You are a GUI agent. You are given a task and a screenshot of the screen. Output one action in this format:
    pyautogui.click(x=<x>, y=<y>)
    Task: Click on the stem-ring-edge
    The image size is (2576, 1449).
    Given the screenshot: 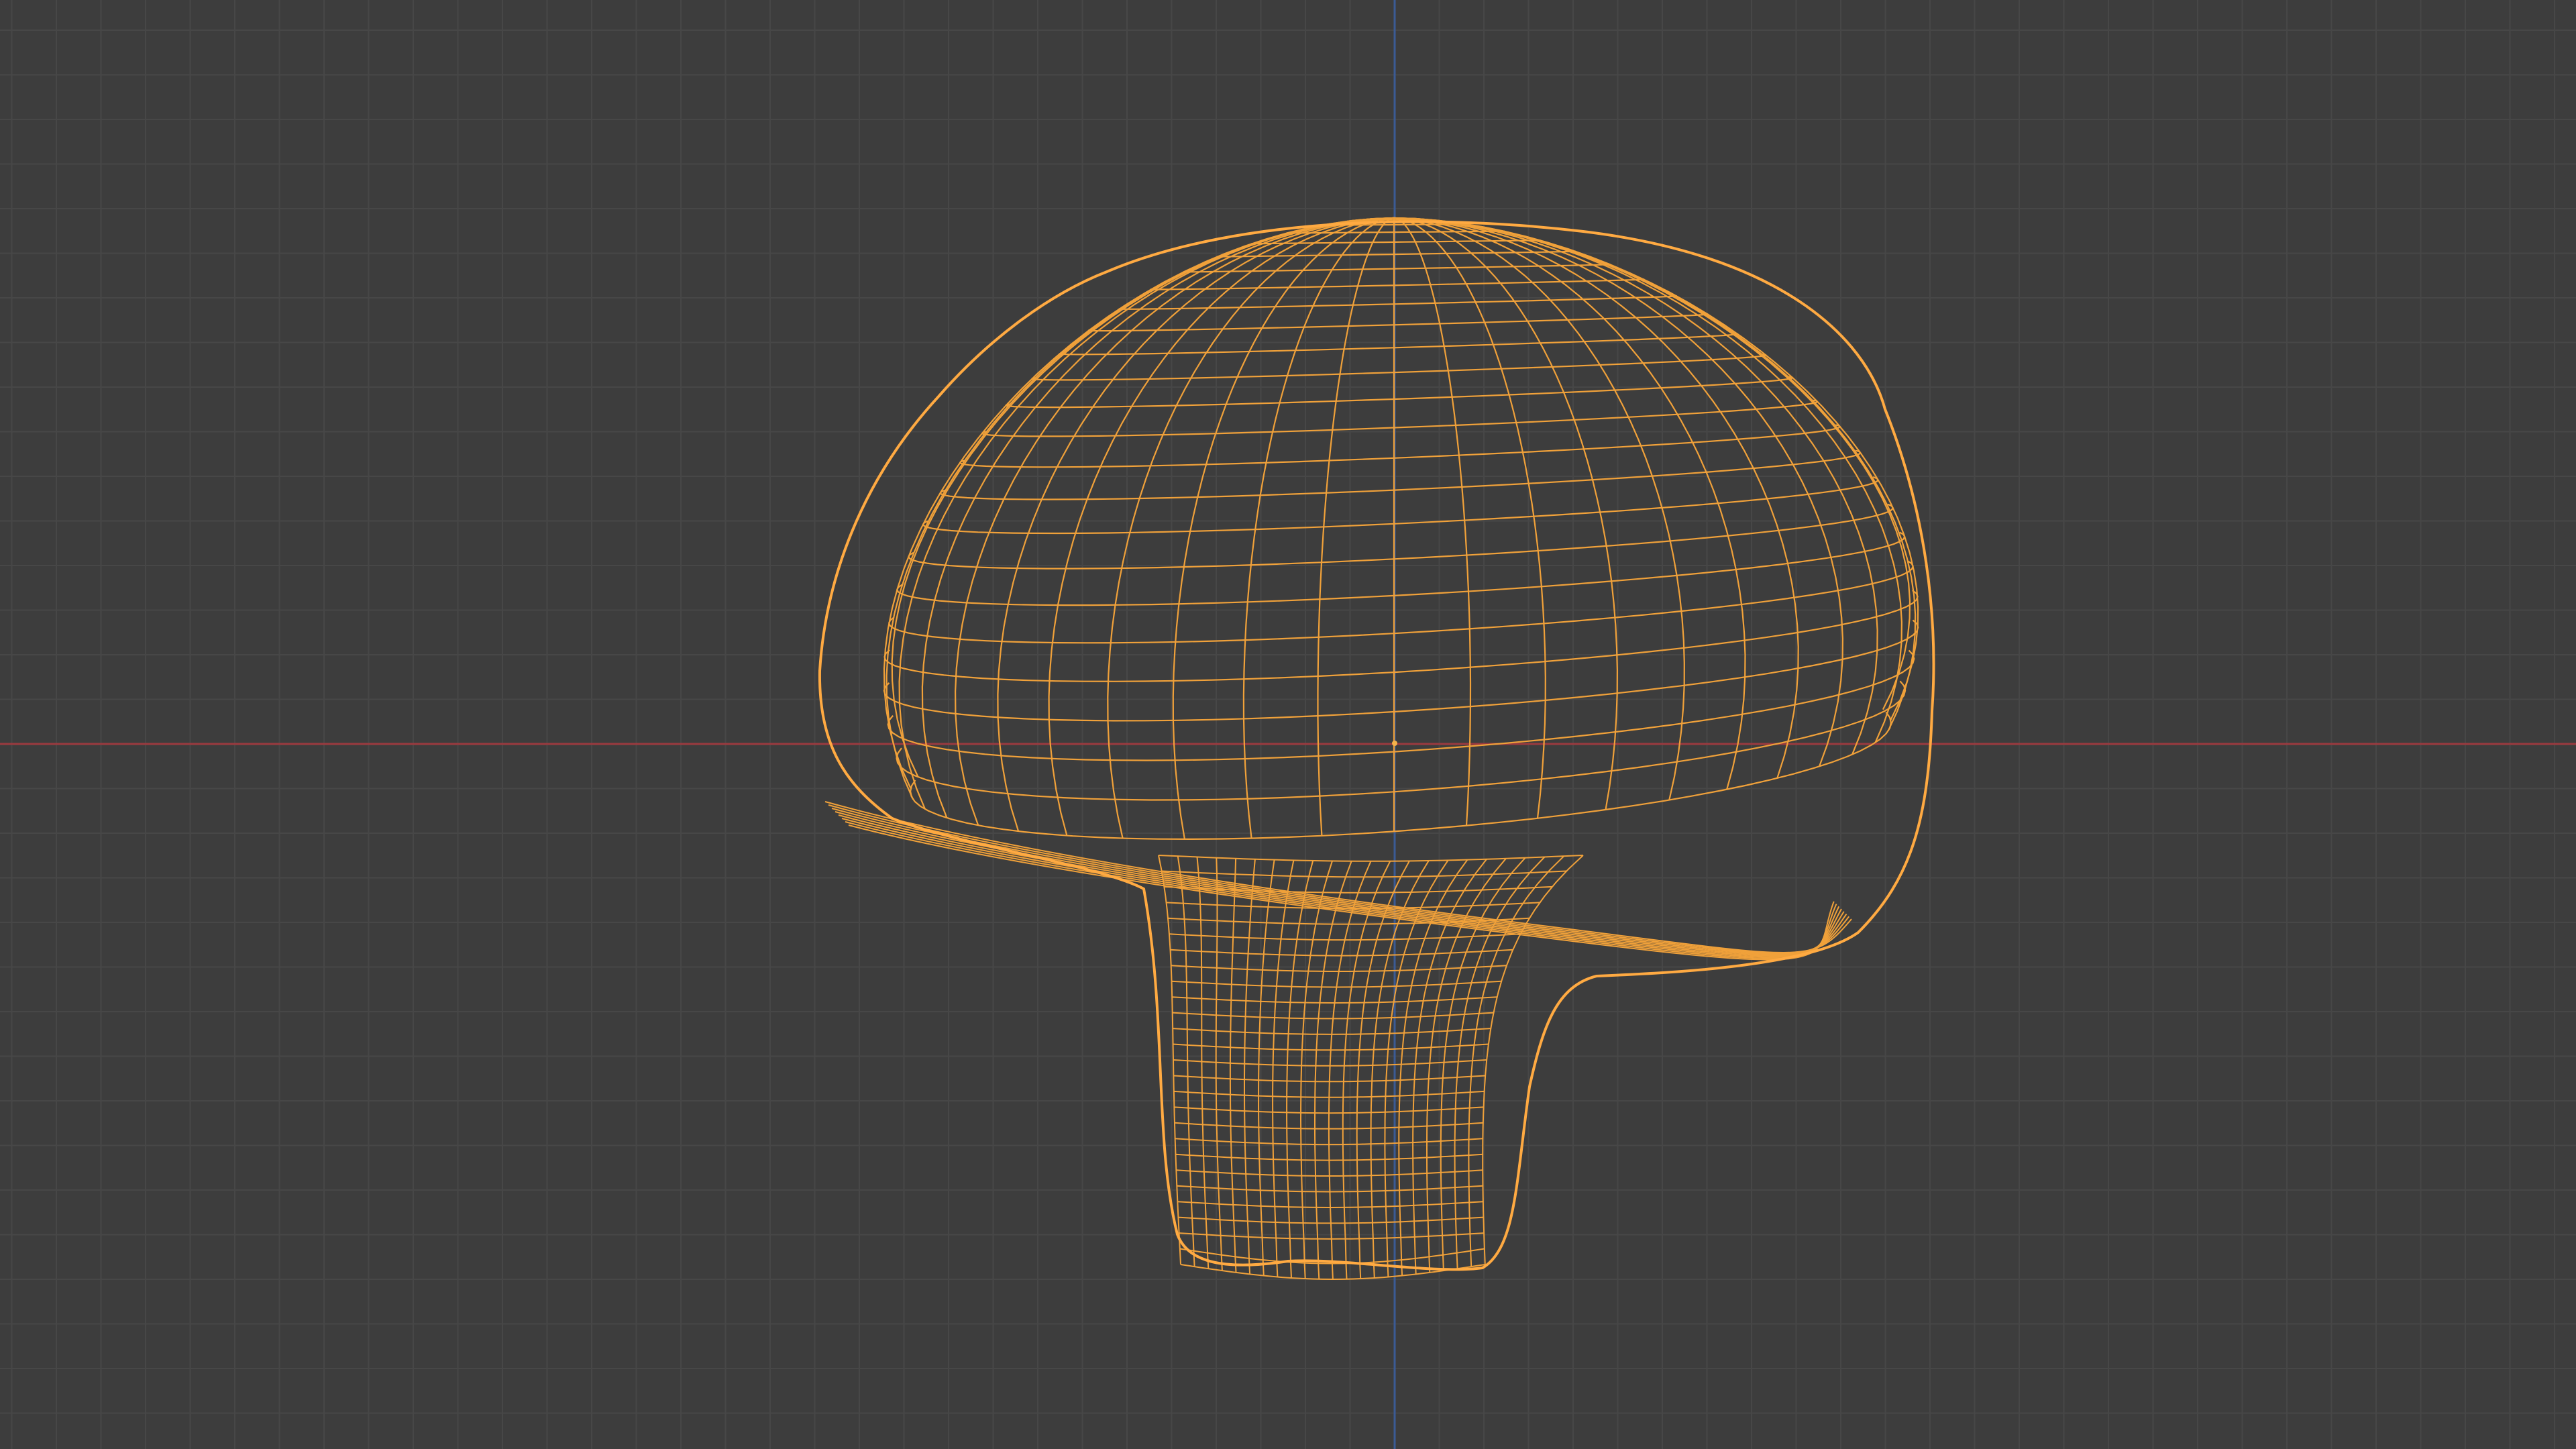 What is the action you would take?
    pyautogui.click(x=1371, y=858)
    